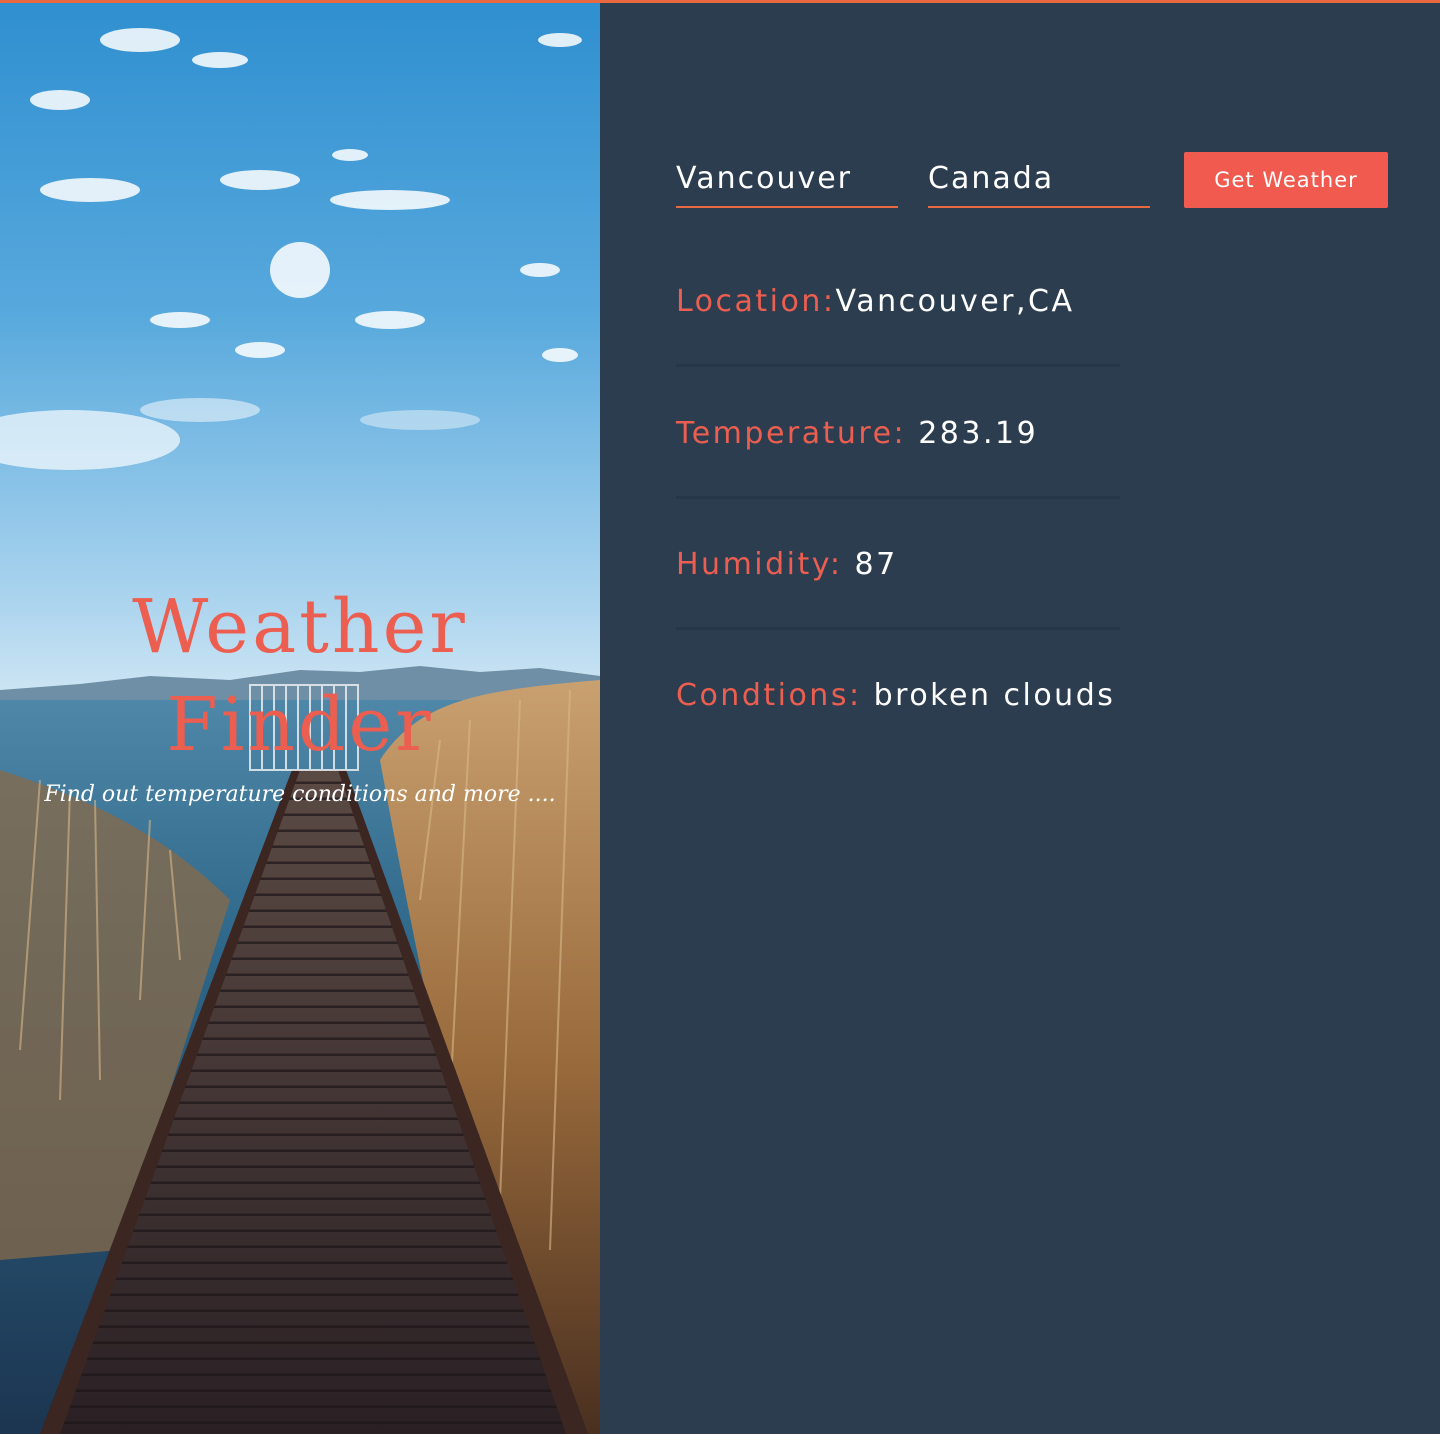  Describe the element at coordinates (978, 433) in the screenshot. I see `temperature-value: 283.19` at that location.